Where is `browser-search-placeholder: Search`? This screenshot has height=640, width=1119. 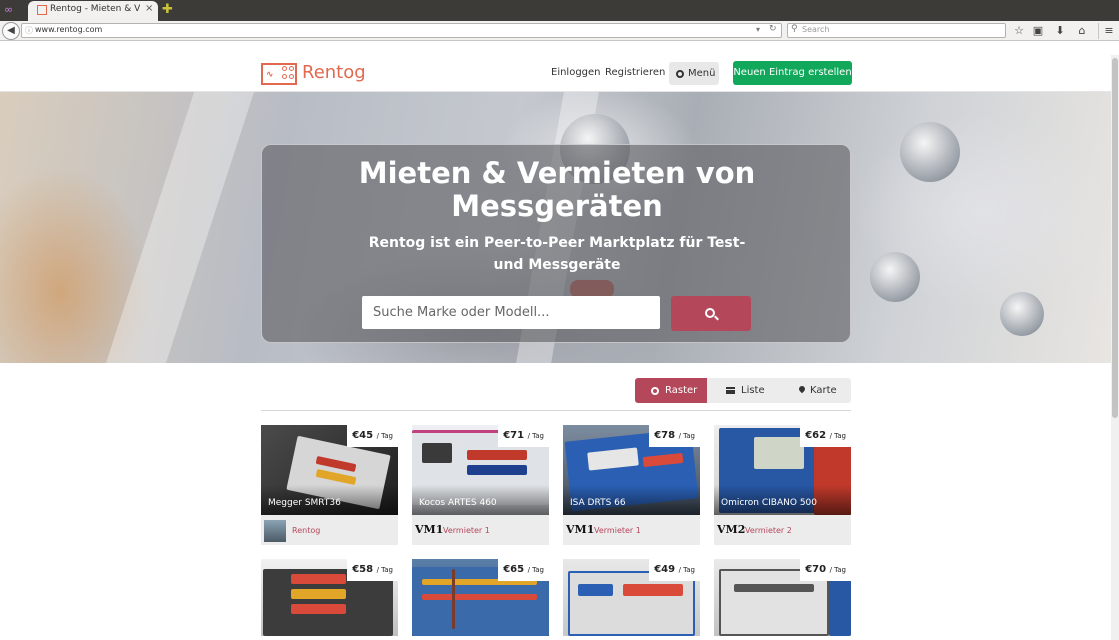
browser-search-placeholder: Search is located at coordinates (815, 29).